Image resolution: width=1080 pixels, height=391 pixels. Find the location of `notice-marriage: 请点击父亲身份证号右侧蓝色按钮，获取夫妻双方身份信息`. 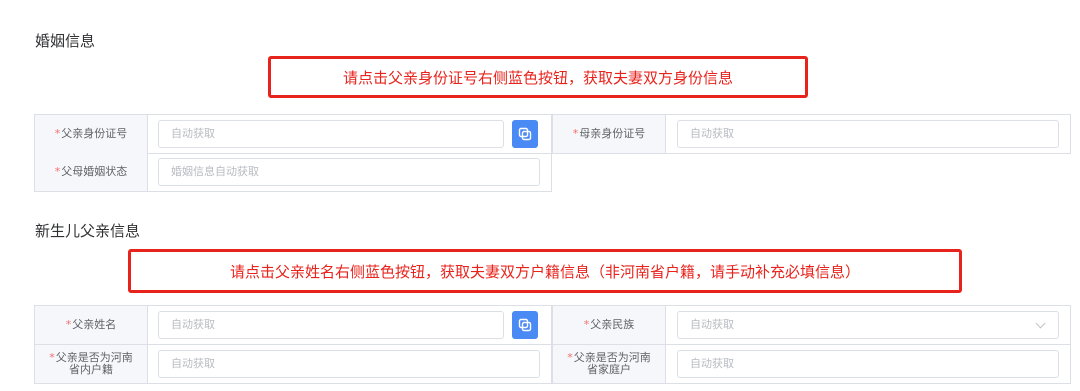

notice-marriage: 请点击父亲身份证号右侧蓝色按钮，获取夫妻双方身份信息 is located at coordinates (538, 77).